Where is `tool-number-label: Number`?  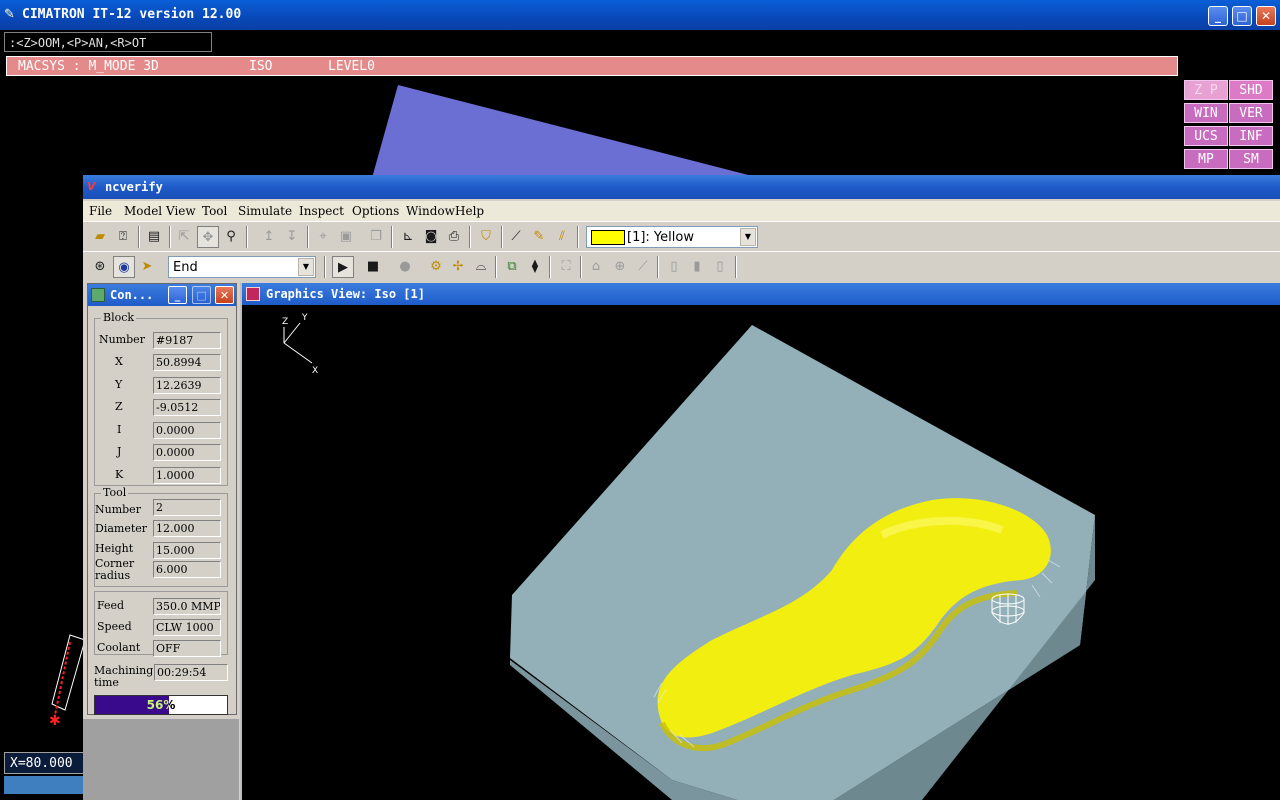 tool-number-label: Number is located at coordinates (118, 509).